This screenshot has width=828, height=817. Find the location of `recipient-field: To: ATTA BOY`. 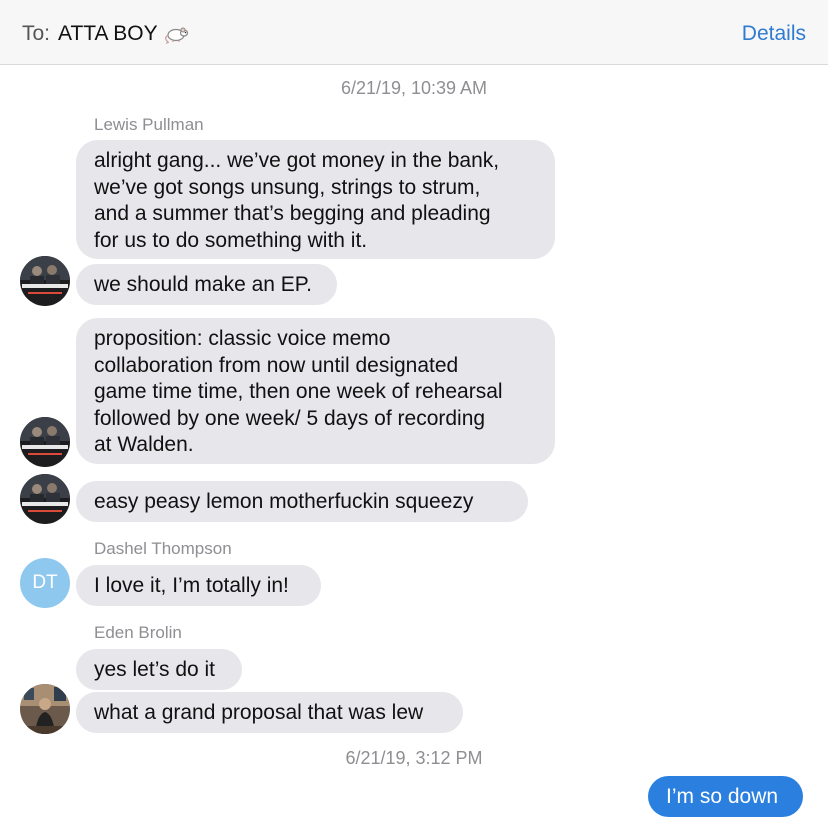

recipient-field: To: ATTA BOY is located at coordinates (106, 34).